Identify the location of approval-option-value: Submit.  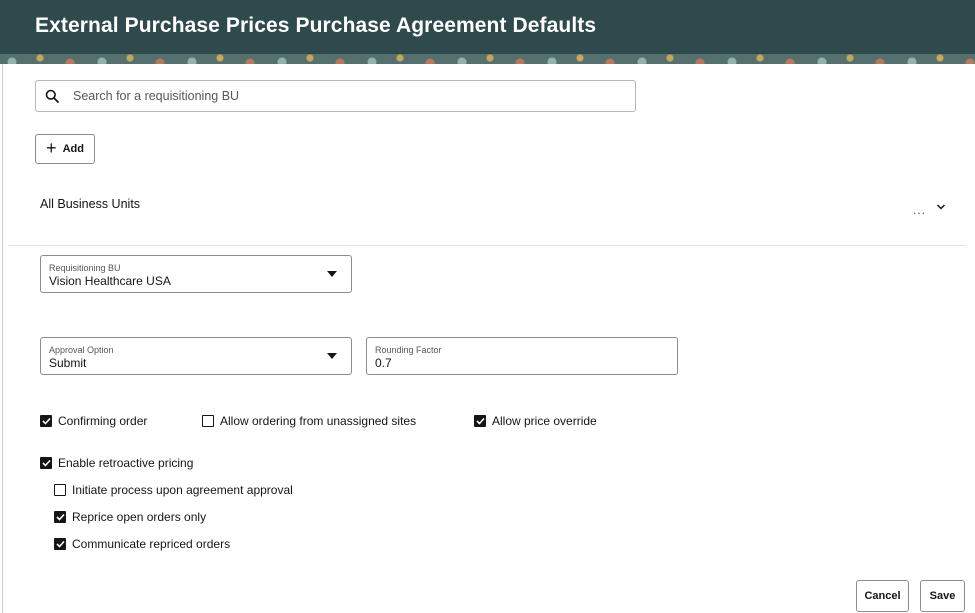
(68, 363).